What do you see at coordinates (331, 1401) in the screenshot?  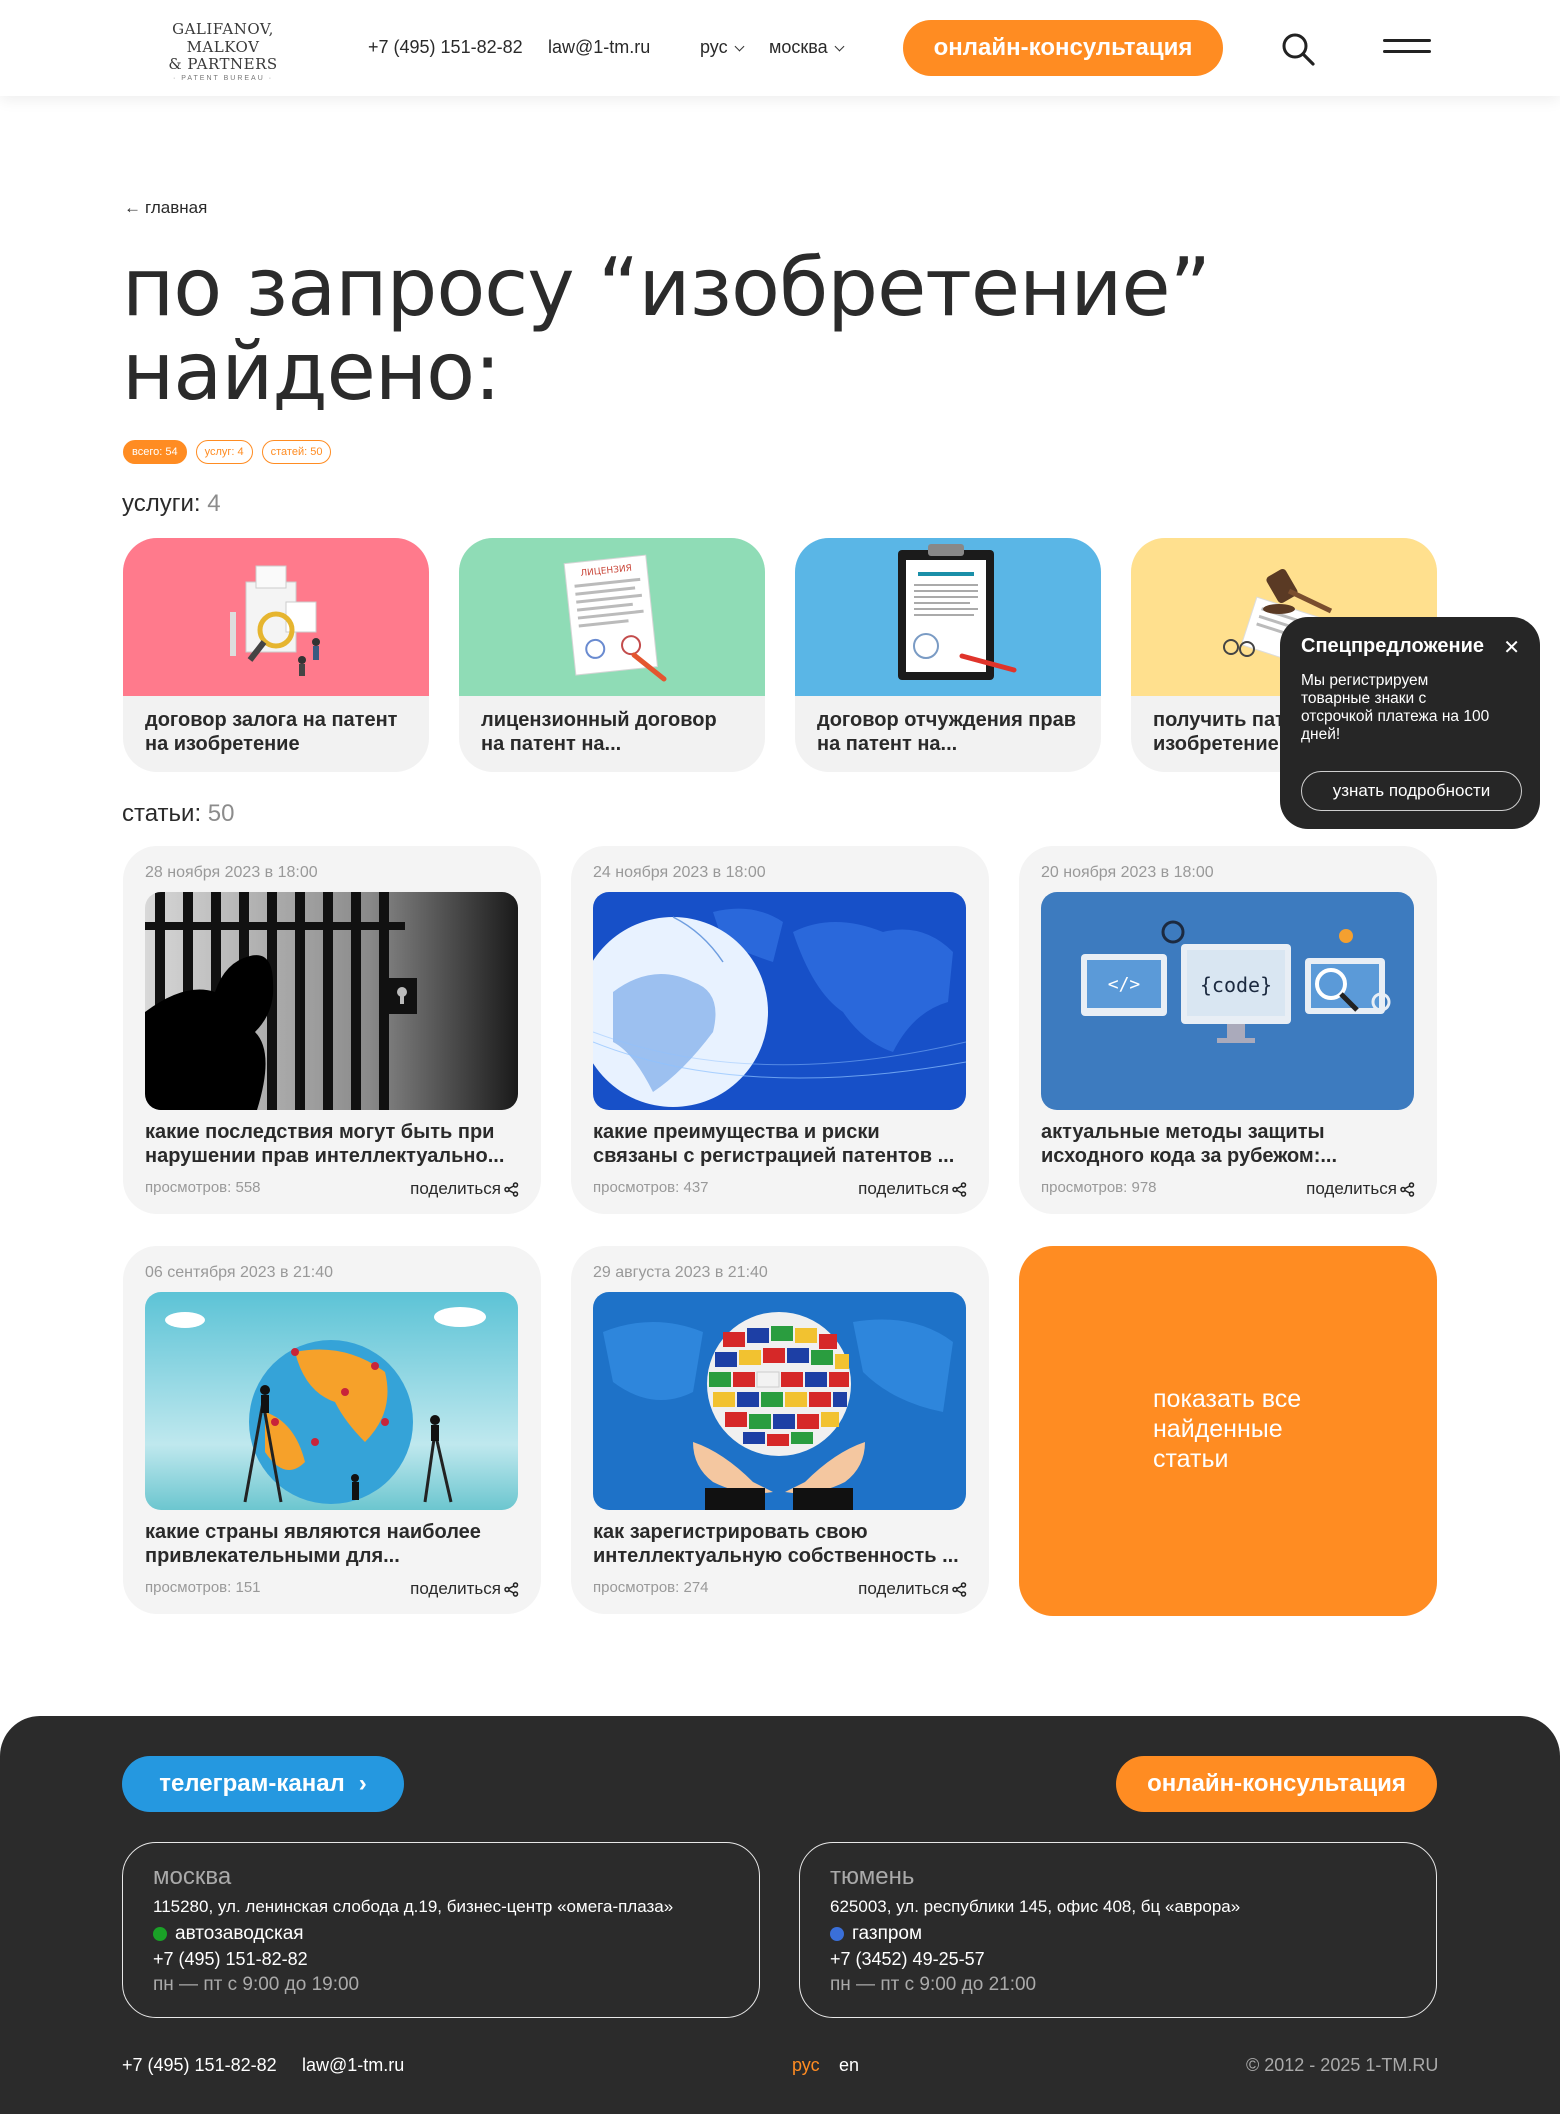 I see `article-image-earth-ladders` at bounding box center [331, 1401].